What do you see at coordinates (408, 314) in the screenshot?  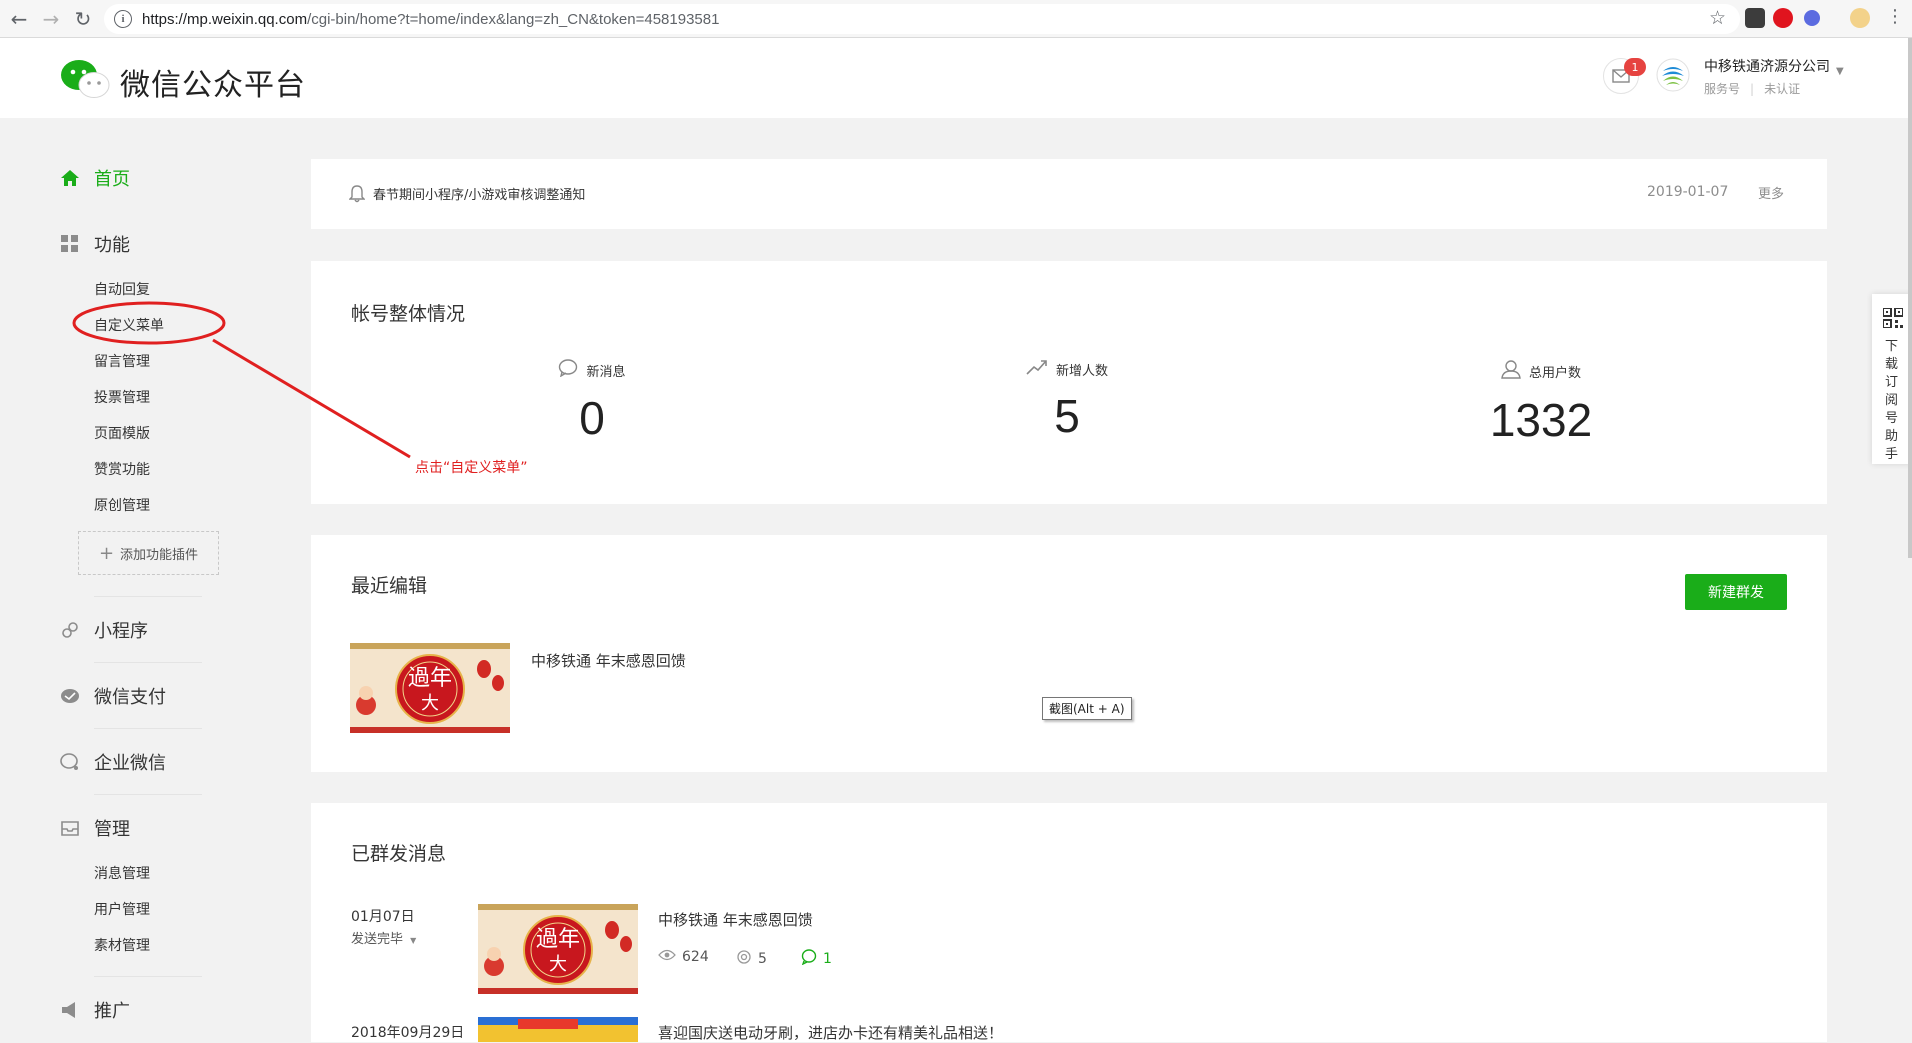 I see `overview-title: 帐号整体情况` at bounding box center [408, 314].